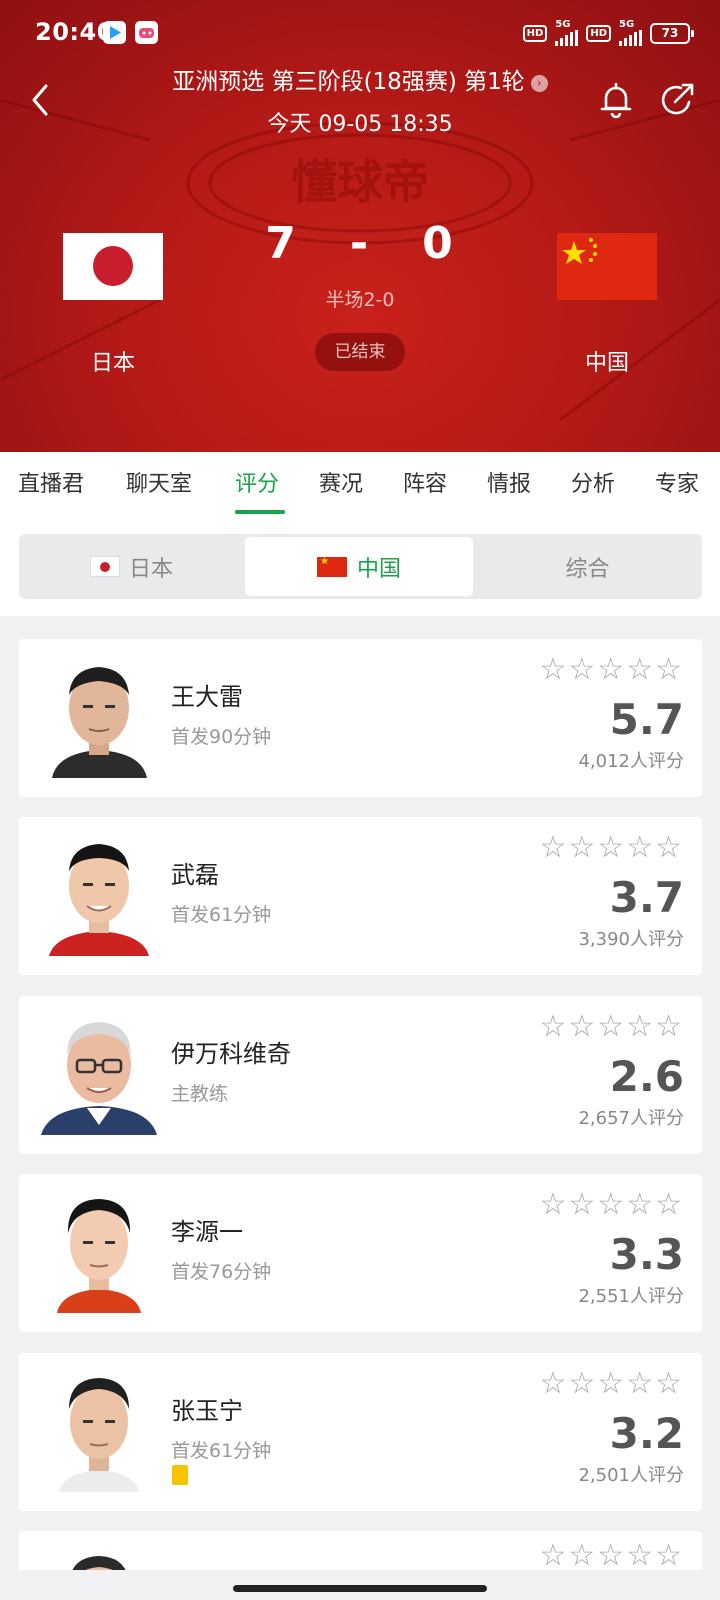 The height and width of the screenshot is (1600, 720). I want to click on battery-level: 73, so click(670, 33).